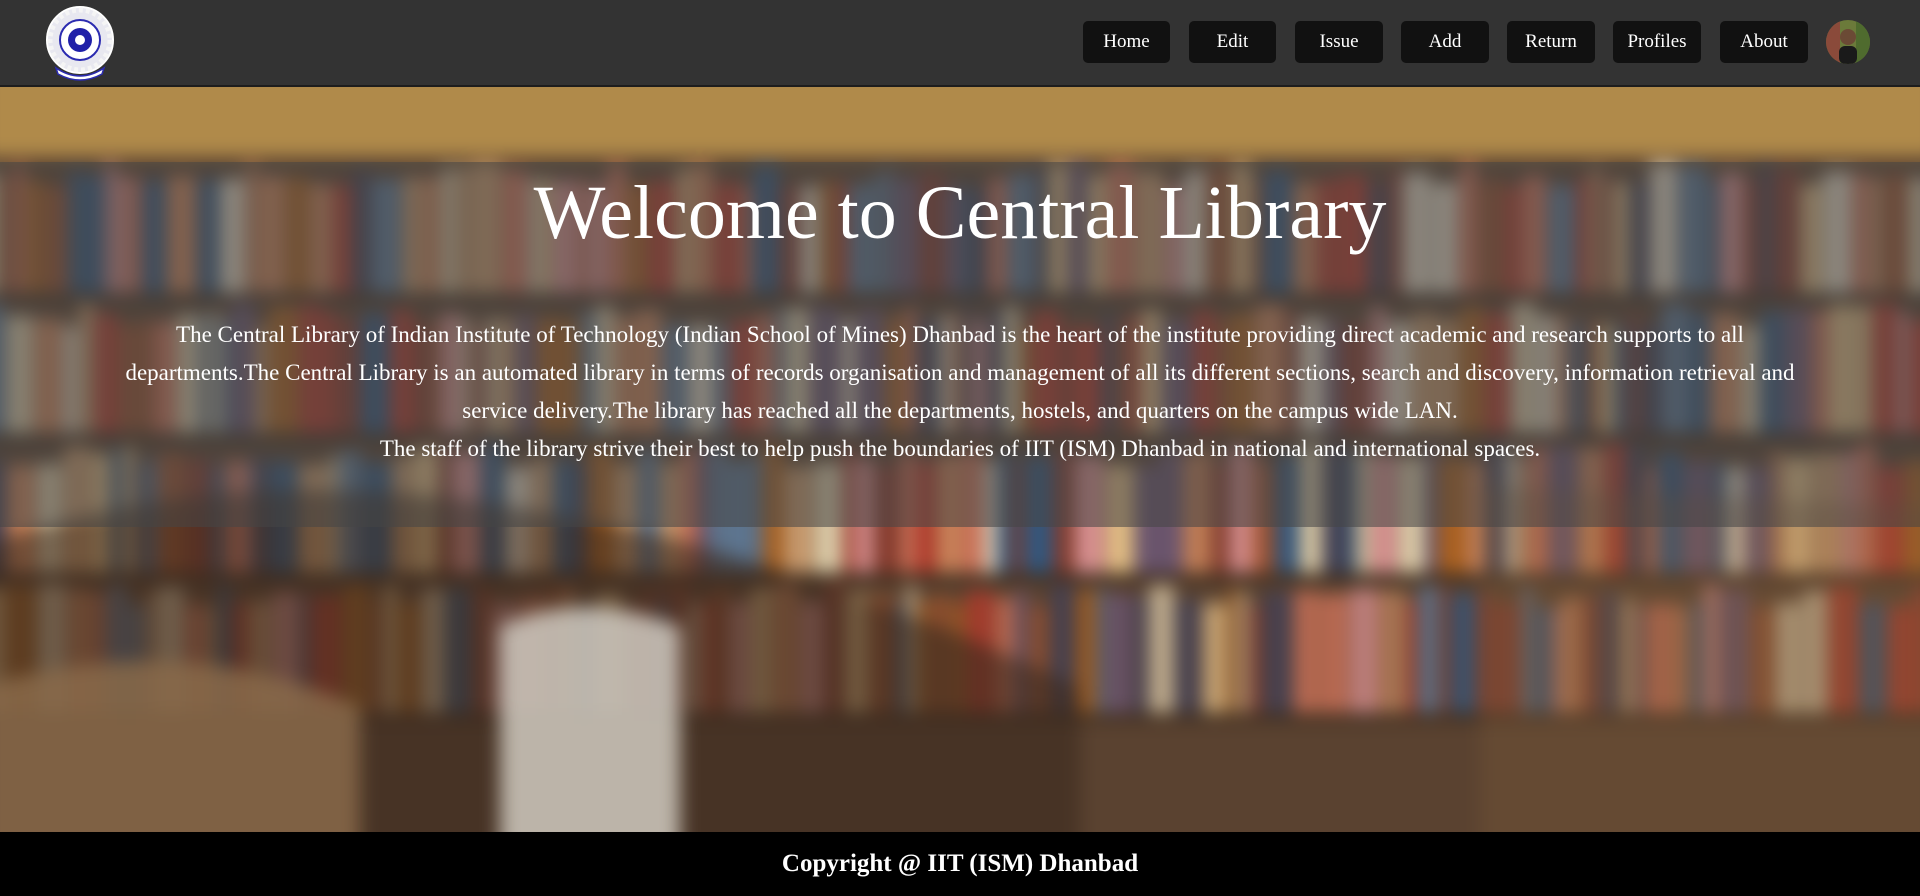  Describe the element at coordinates (1126, 42) in the screenshot. I see `nav-home-button: Home` at that location.